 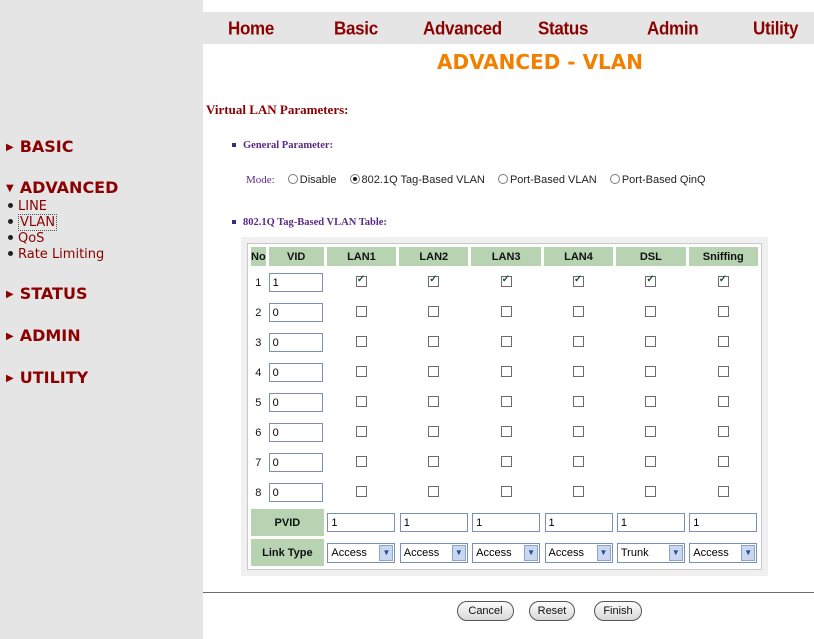 What do you see at coordinates (506, 522) in the screenshot?
I see `pvid-input-lan3` at bounding box center [506, 522].